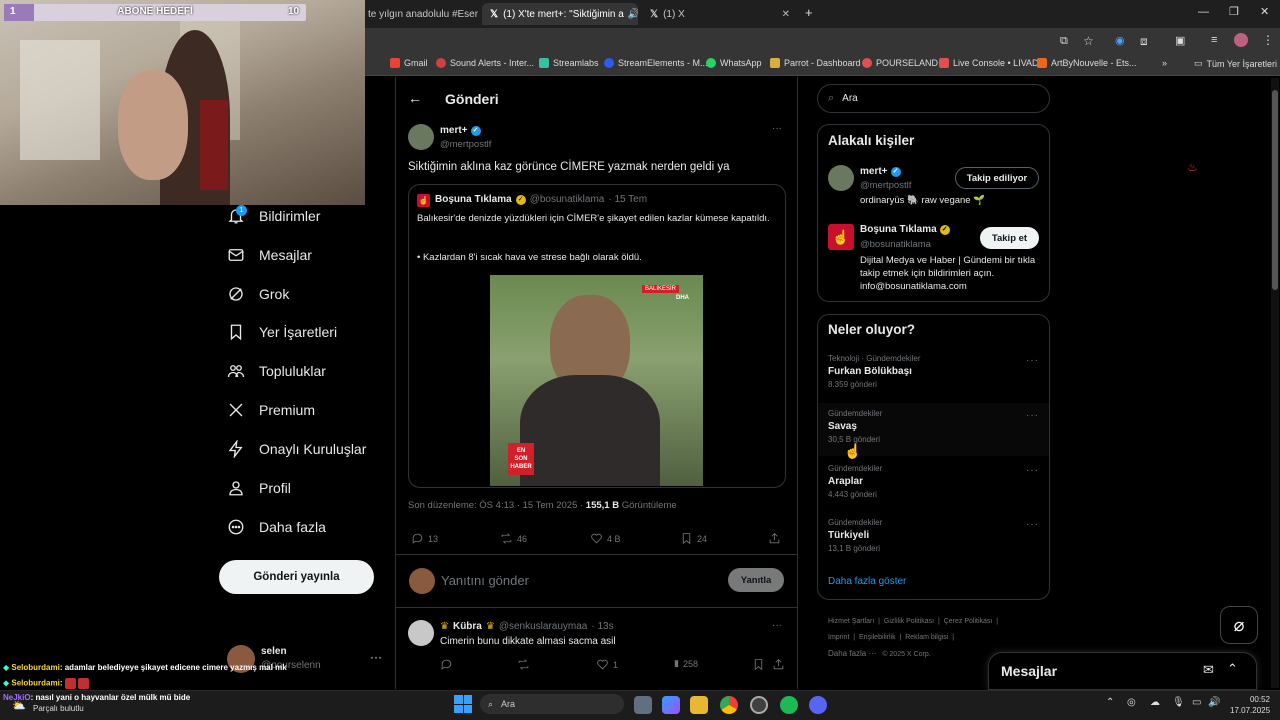  What do you see at coordinates (259, 488) in the screenshot?
I see `nav-profile: Profil` at bounding box center [259, 488].